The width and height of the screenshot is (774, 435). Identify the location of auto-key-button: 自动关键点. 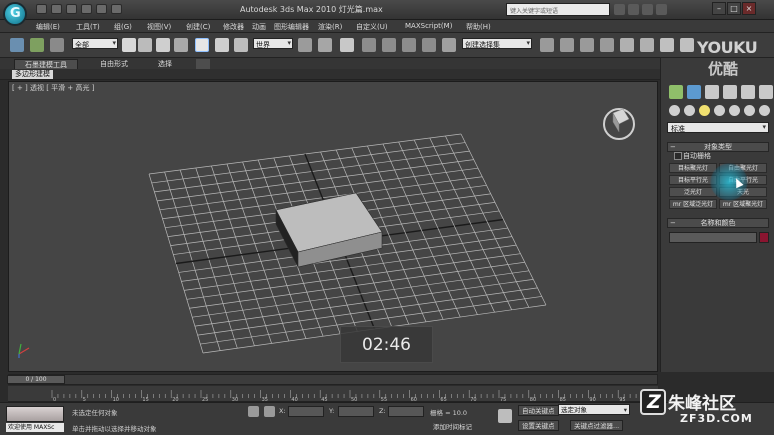
(538, 410).